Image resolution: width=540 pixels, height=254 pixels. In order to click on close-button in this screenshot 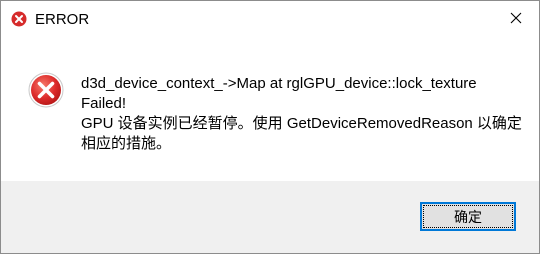, I will do `click(516, 20)`.